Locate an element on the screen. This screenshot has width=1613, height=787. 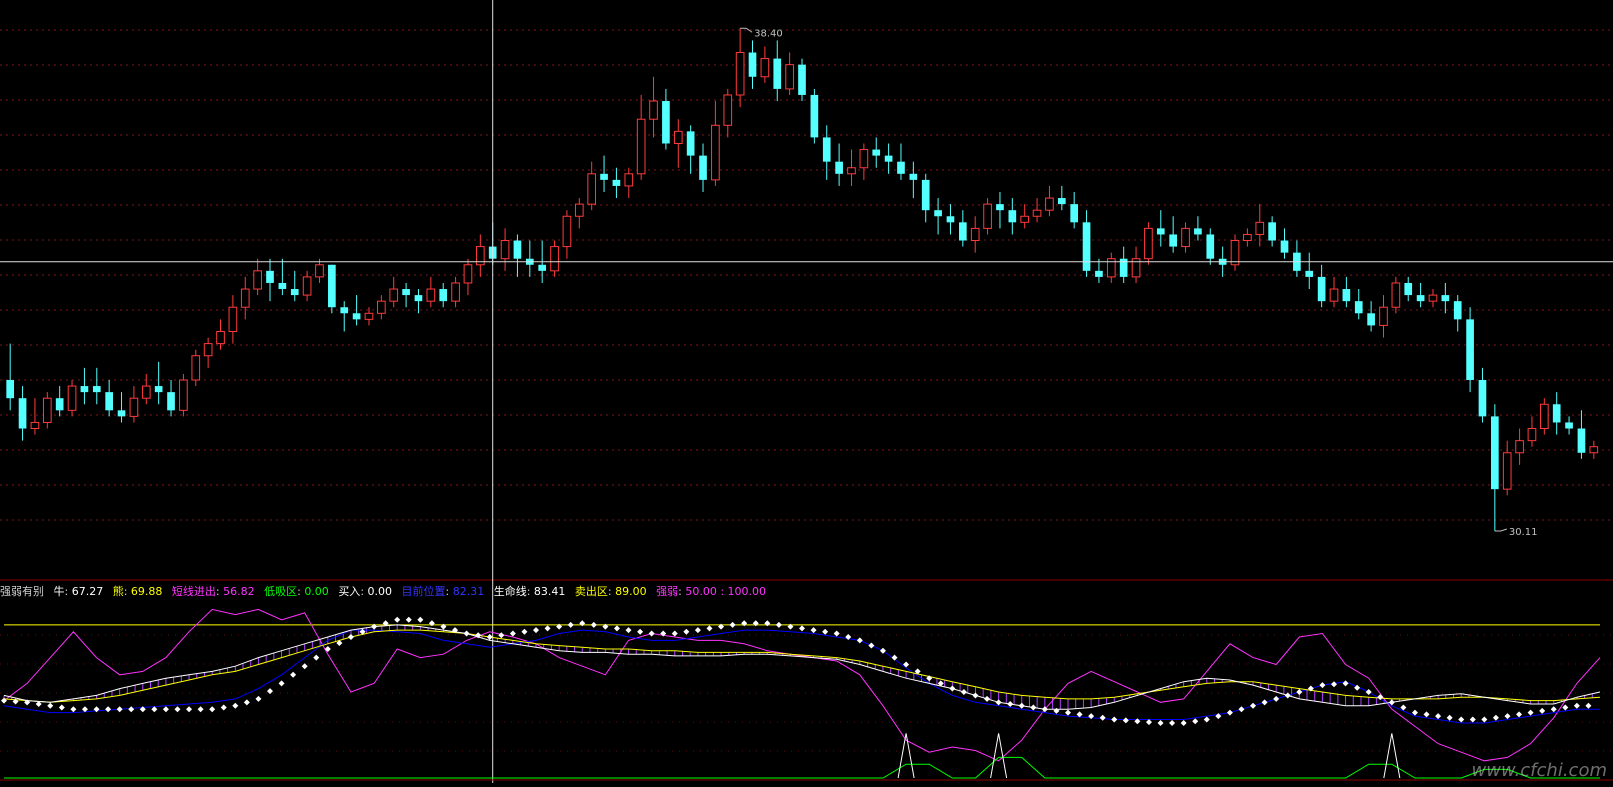
legend-low-buy: 低吸区: 0.00 is located at coordinates (296, 591).